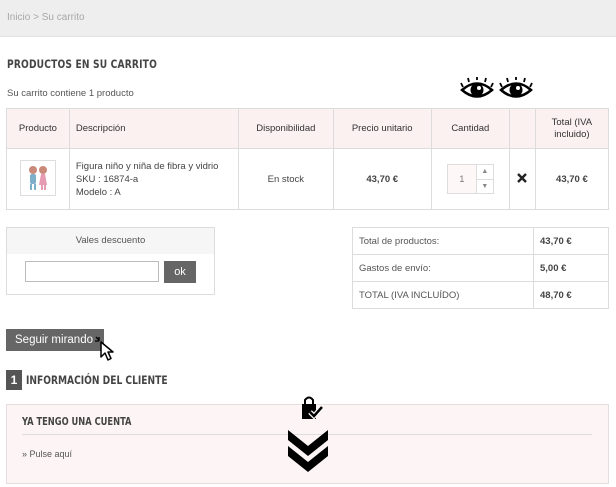  Describe the element at coordinates (55, 340) in the screenshot. I see `continue-shopping-button: Seguir mirando` at that location.